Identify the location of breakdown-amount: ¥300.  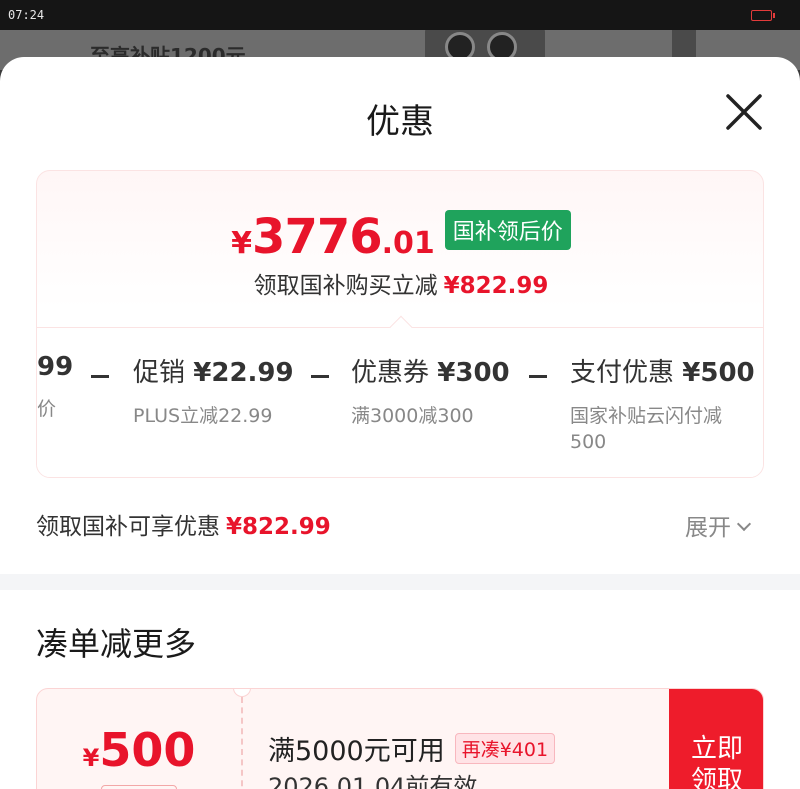
(473, 373).